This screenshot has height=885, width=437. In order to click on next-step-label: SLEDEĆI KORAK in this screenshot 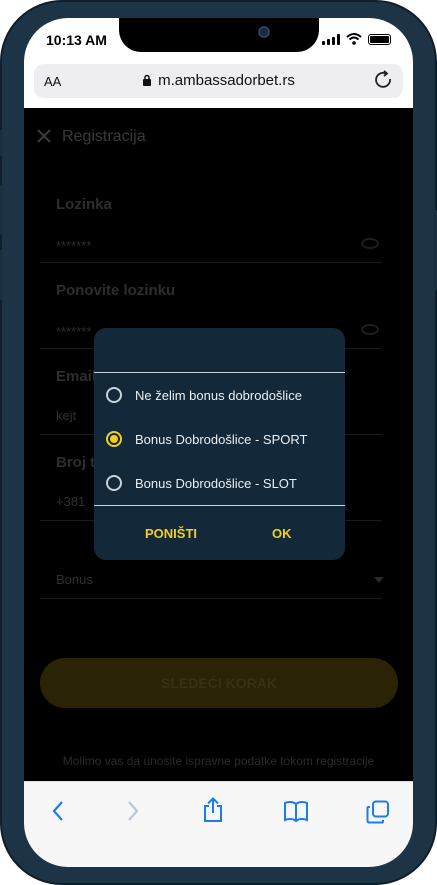, I will do `click(219, 683)`.